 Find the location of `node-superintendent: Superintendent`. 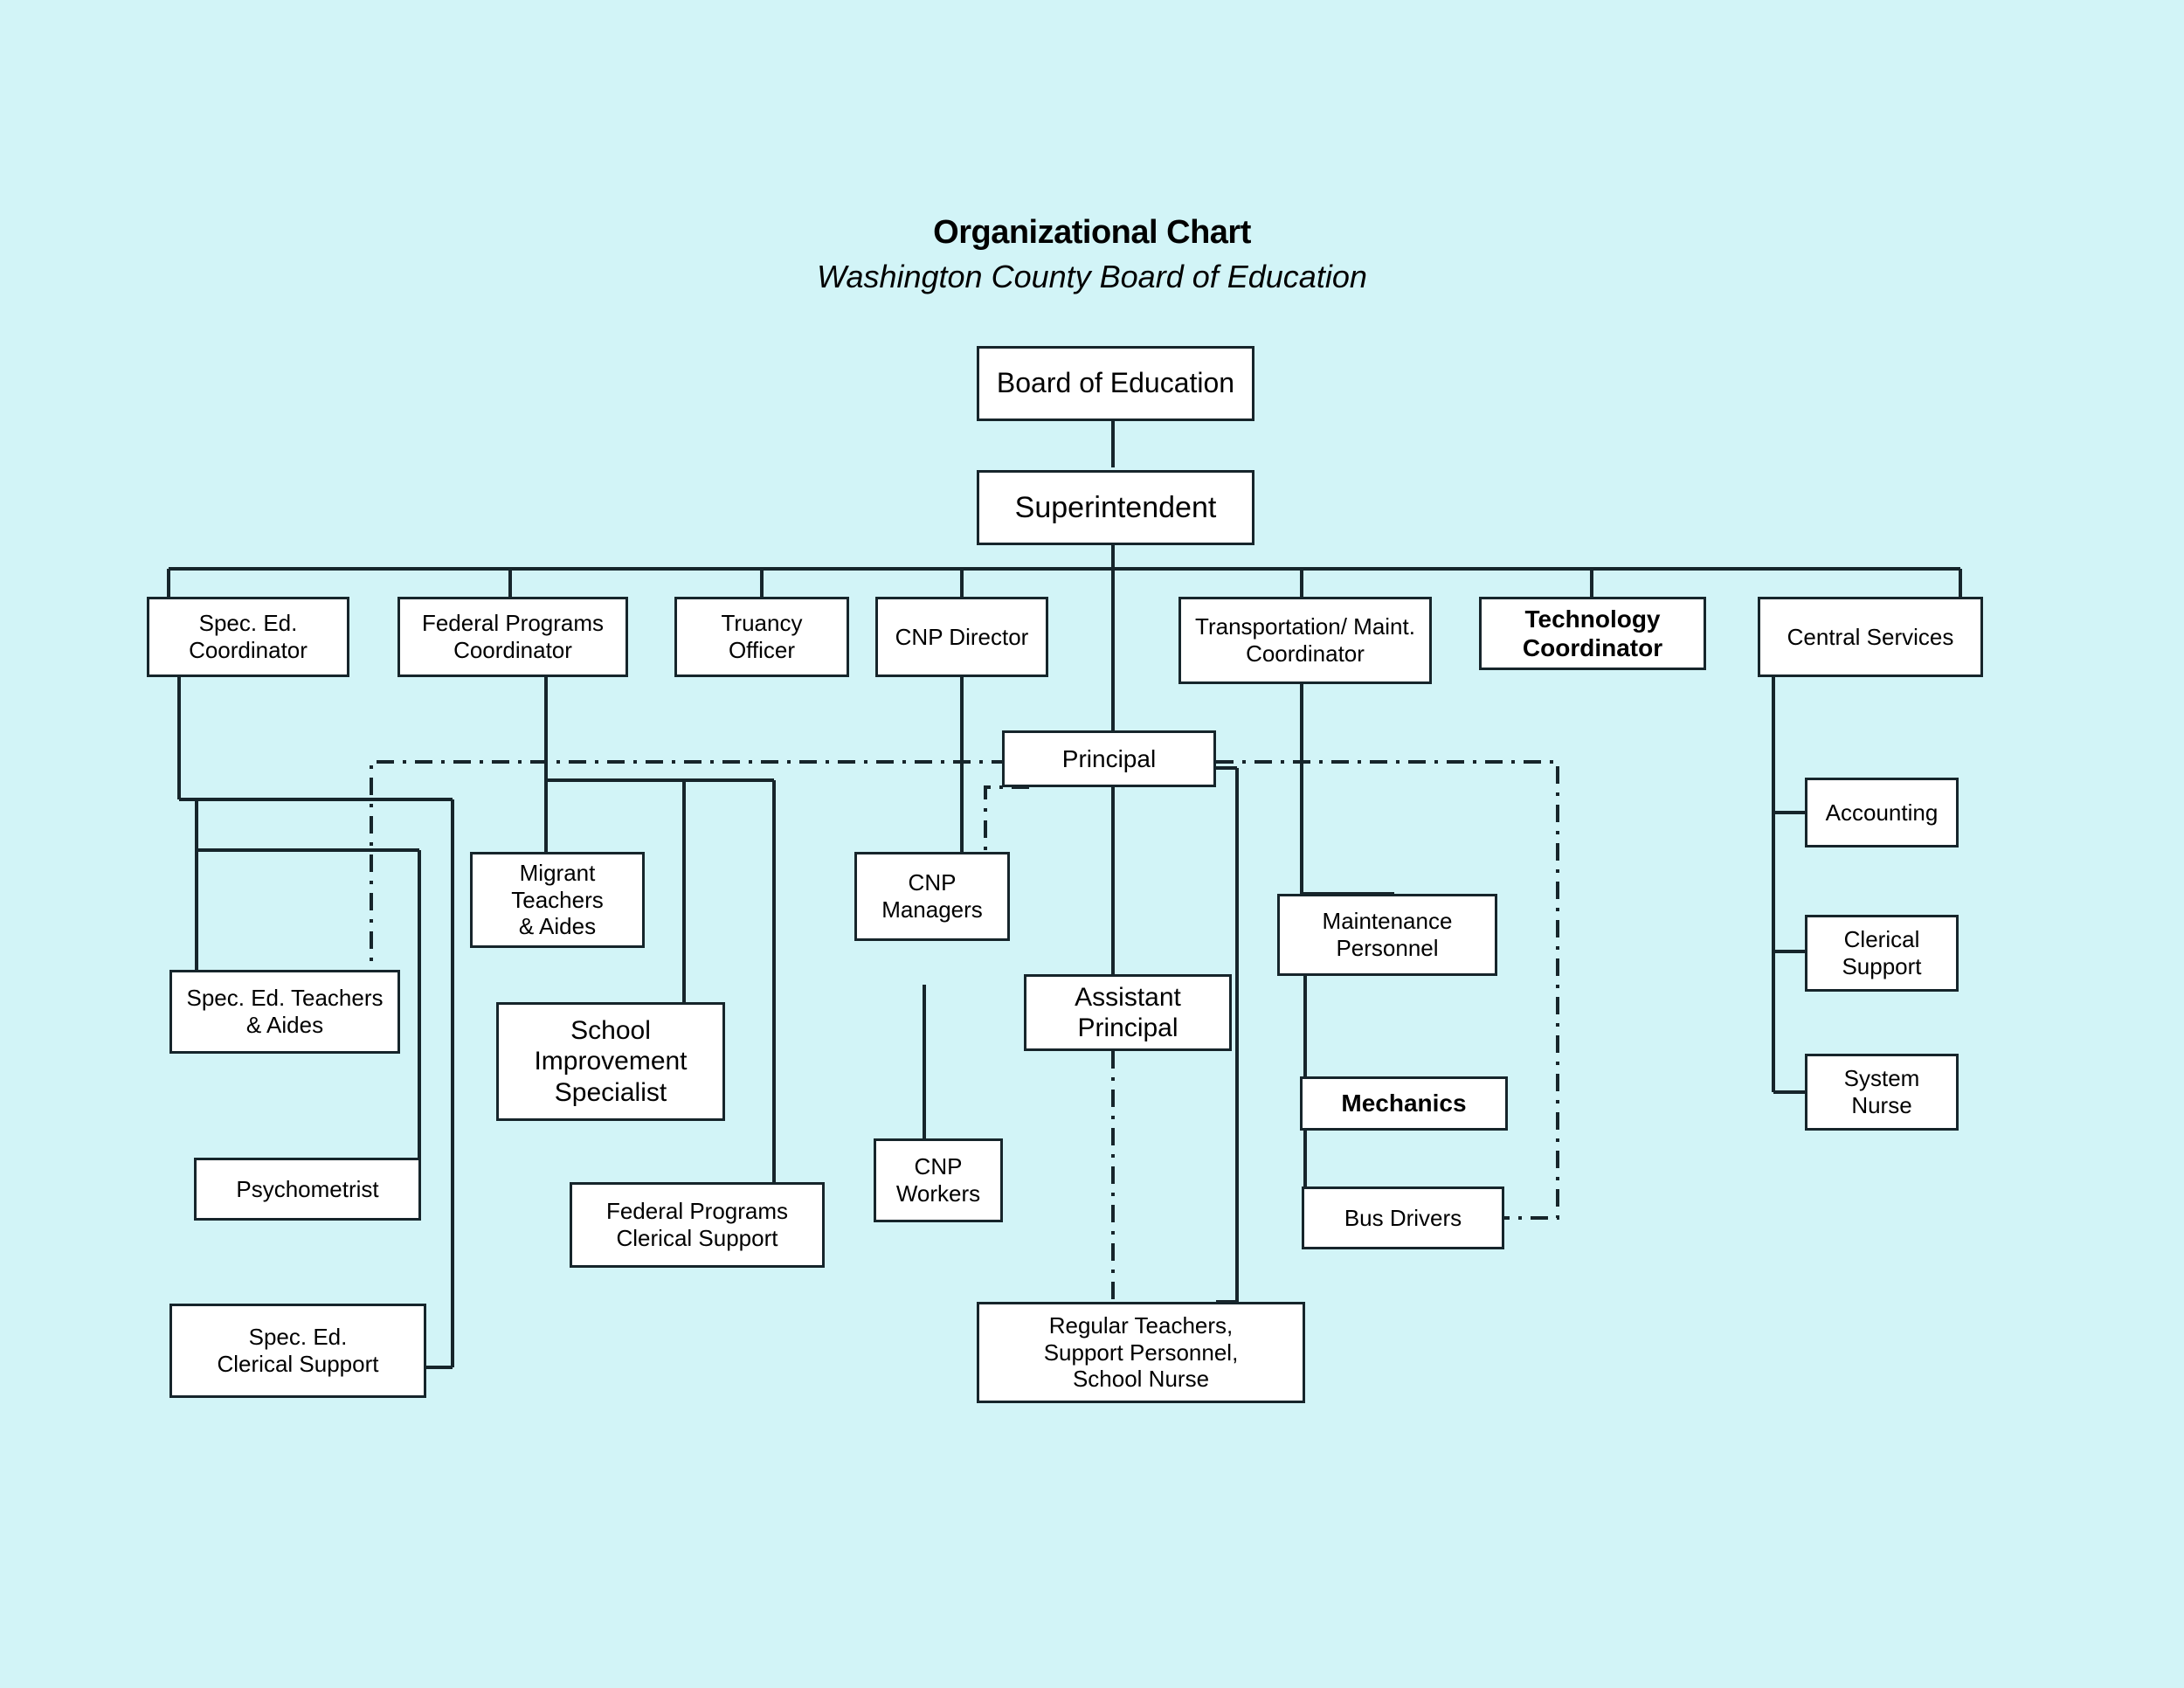

node-superintendent: Superintendent is located at coordinates (1115, 507).